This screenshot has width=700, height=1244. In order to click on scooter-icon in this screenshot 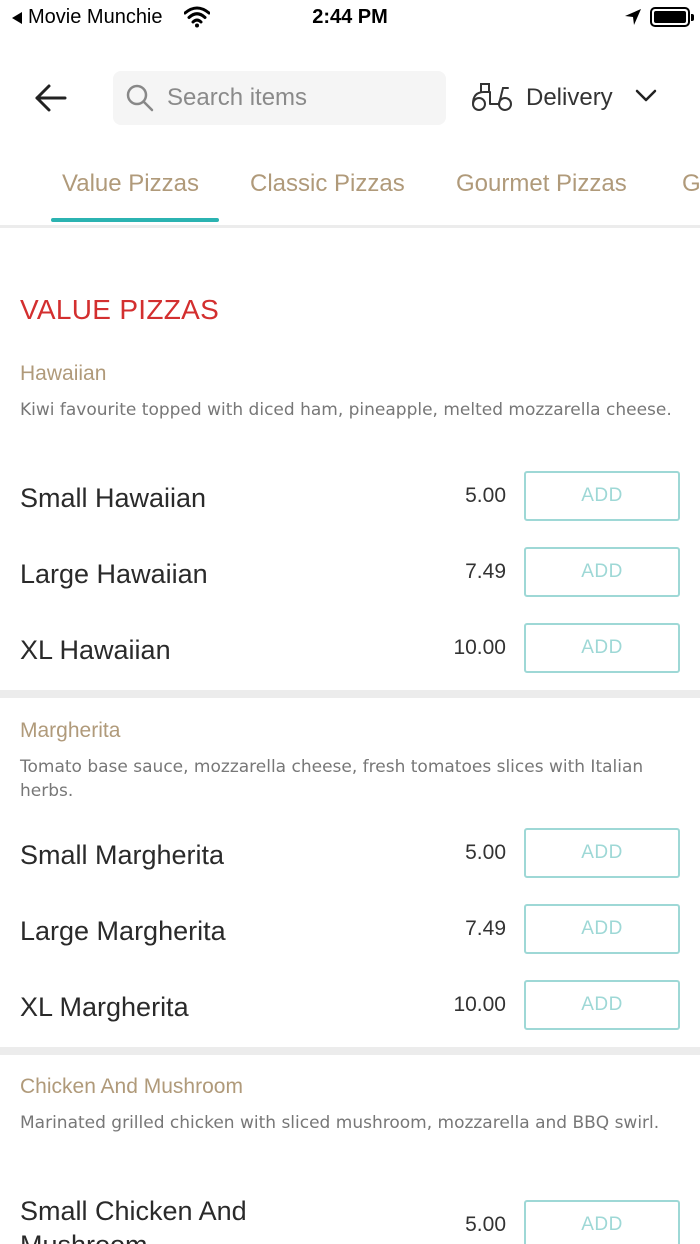, I will do `click(492, 98)`.